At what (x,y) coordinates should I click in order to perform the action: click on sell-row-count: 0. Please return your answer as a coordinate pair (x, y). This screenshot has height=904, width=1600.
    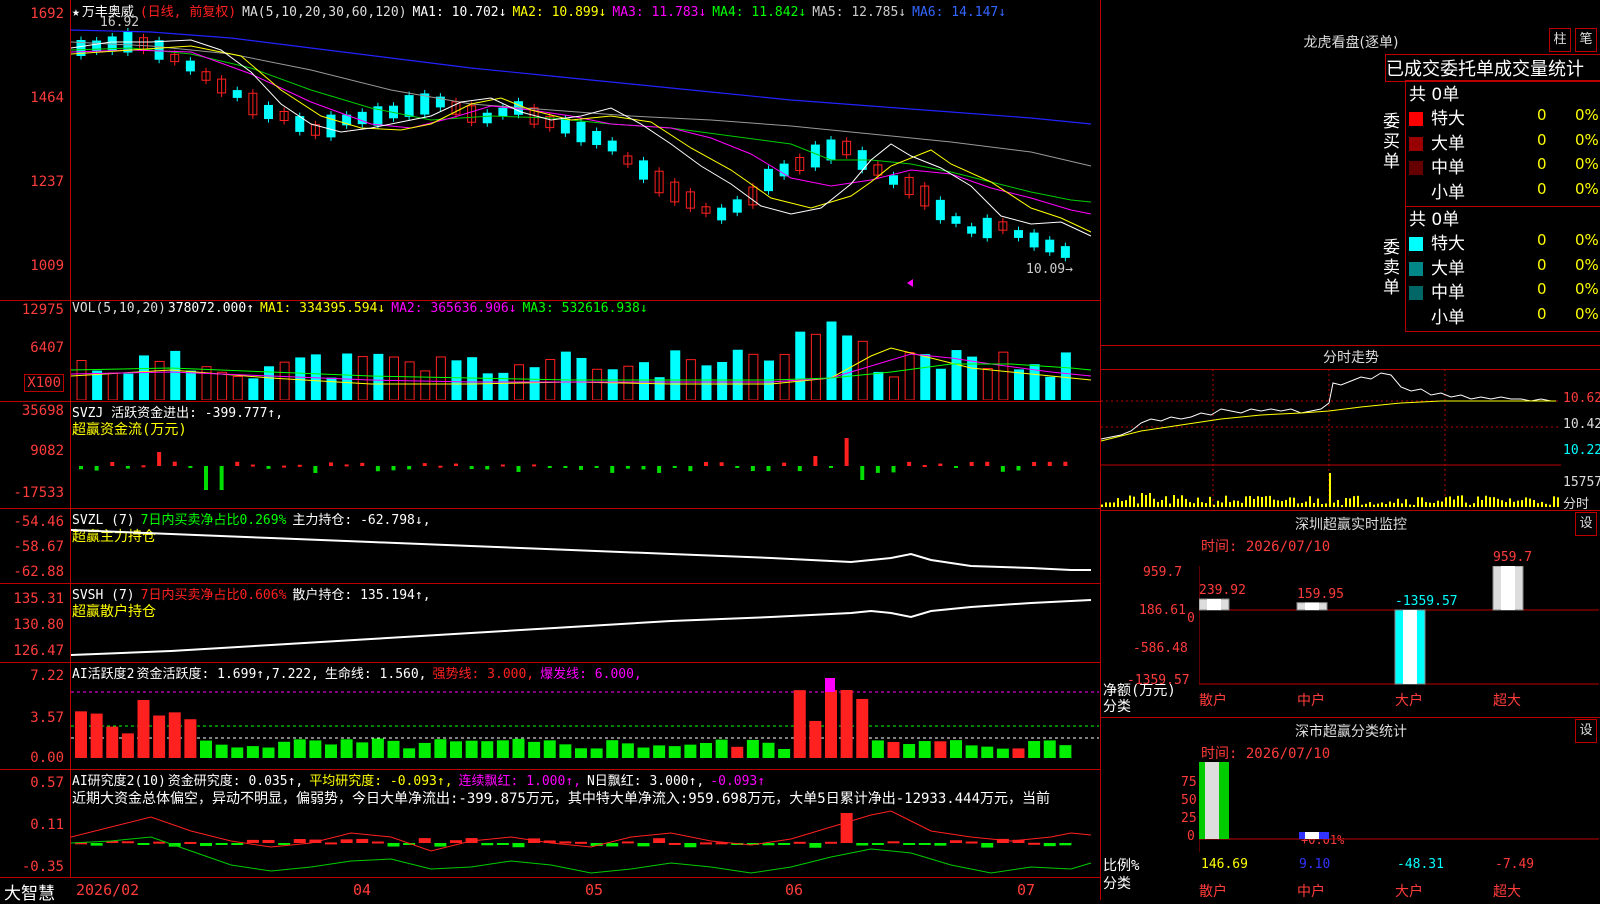
    Looking at the image, I should click on (1542, 264).